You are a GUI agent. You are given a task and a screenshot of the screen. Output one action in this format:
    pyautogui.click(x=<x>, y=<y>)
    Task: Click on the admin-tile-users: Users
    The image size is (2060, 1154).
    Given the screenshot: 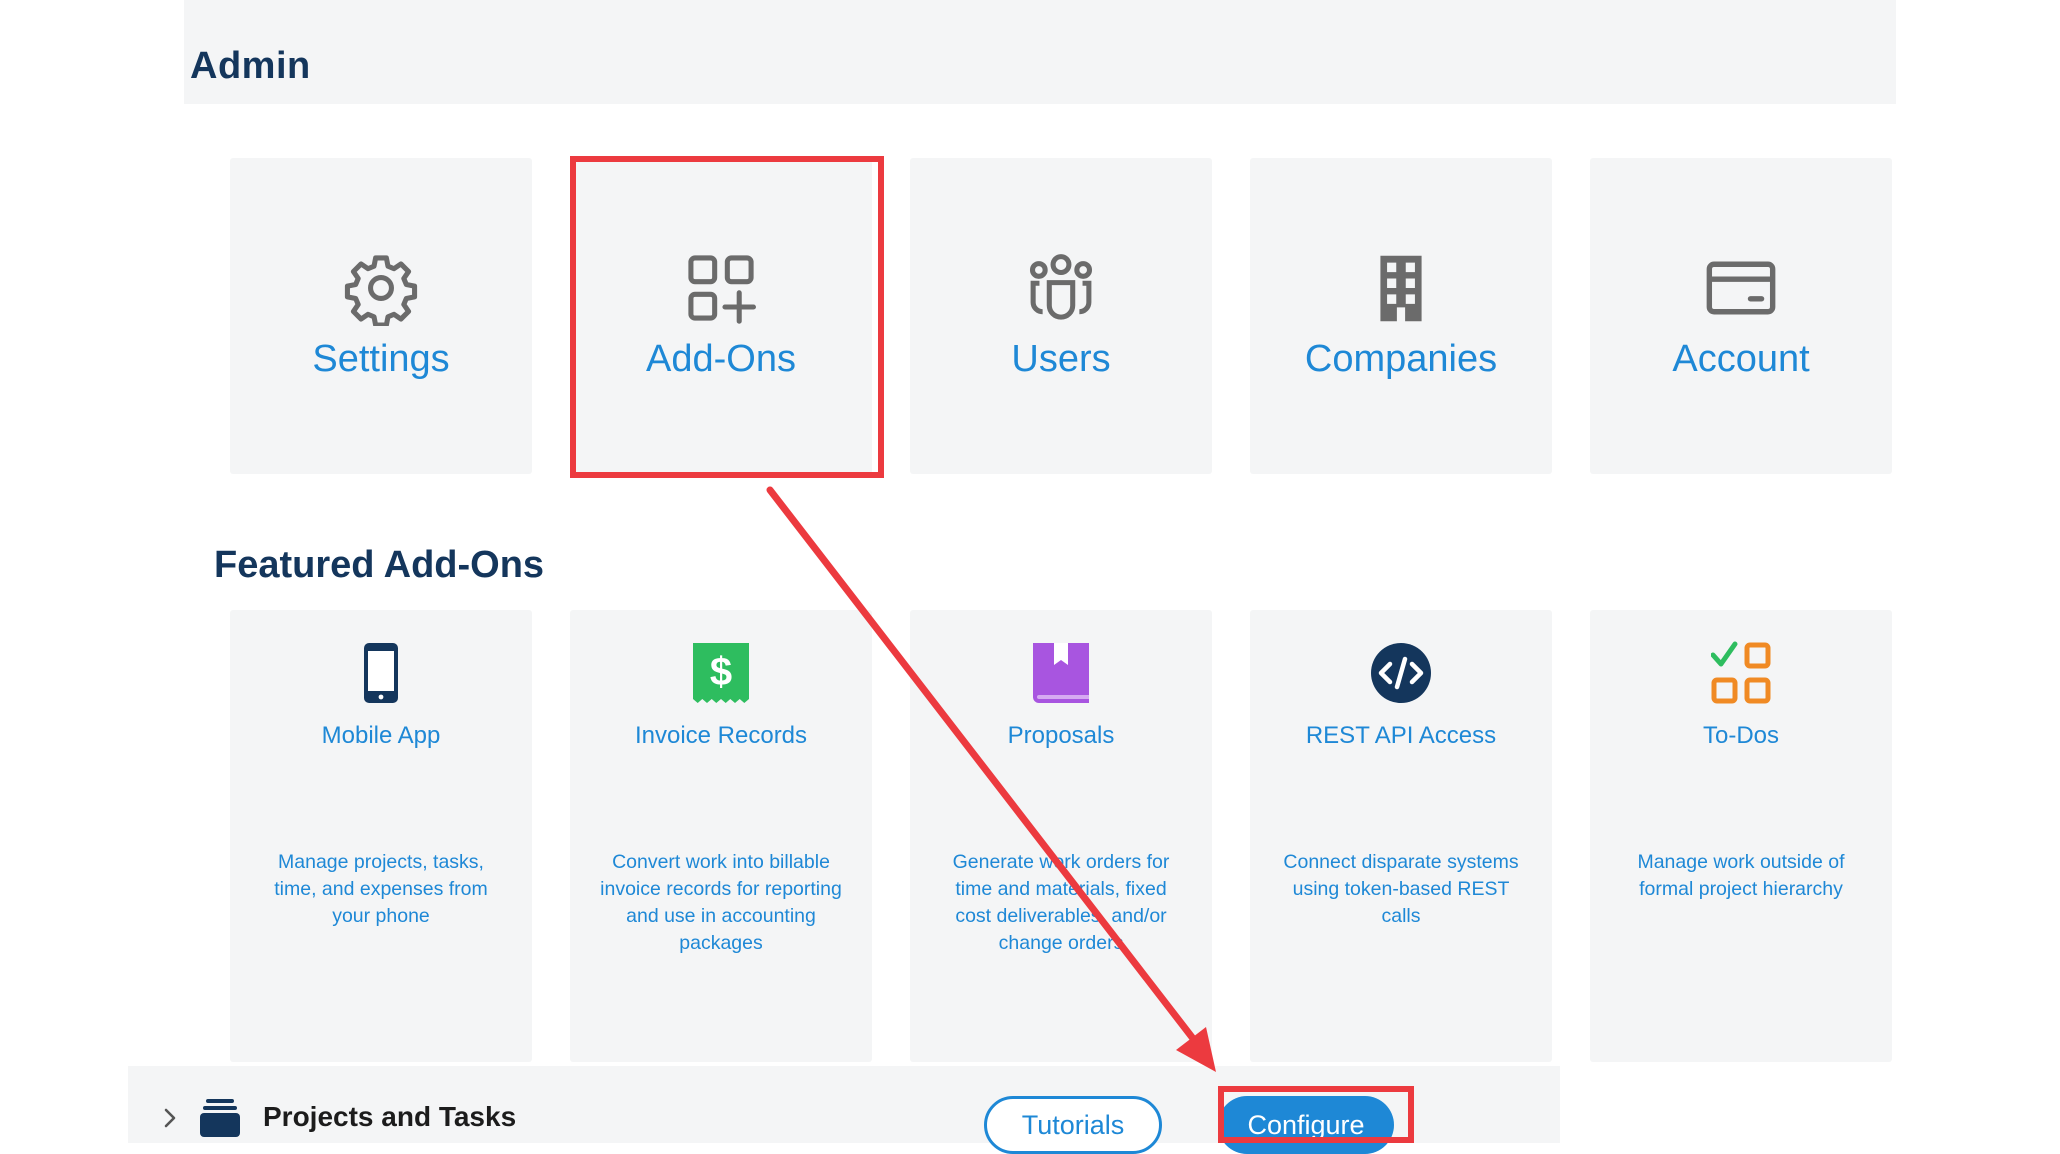 What is the action you would take?
    pyautogui.click(x=1061, y=316)
    